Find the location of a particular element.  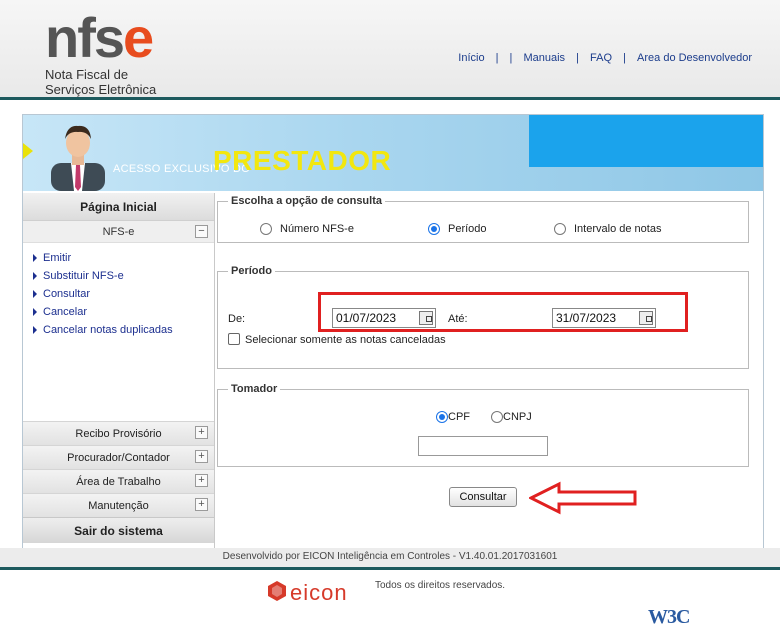

sidebar-link-label: Cancelar notas duplicadas is located at coordinates (108, 330).